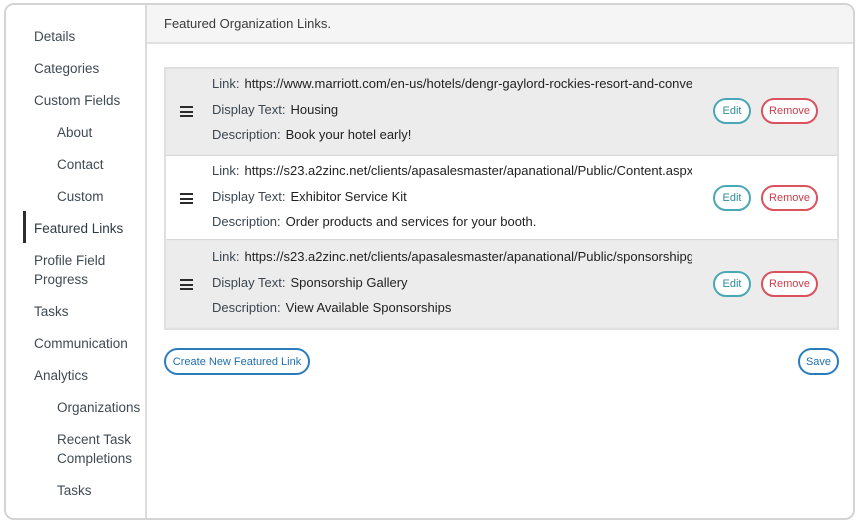 The image size is (860, 524). Describe the element at coordinates (66, 68) in the screenshot. I see `sidebar-item-categories: Categories` at that location.